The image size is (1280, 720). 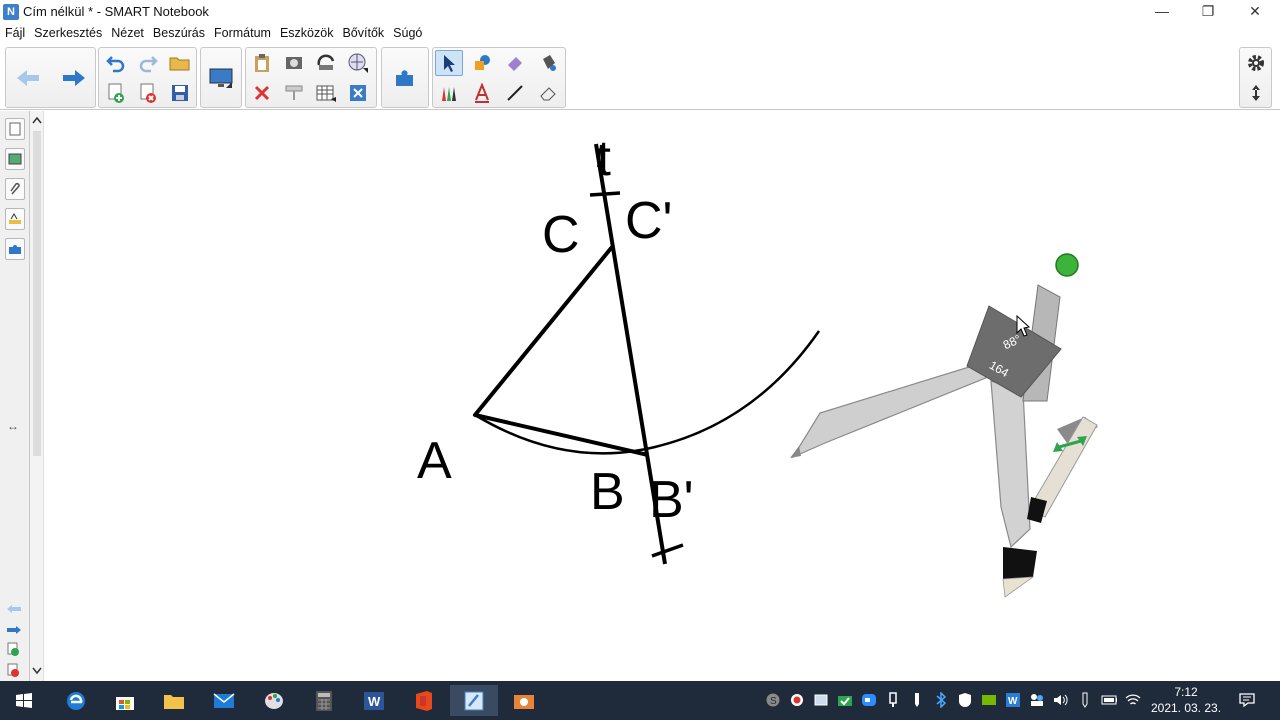 I want to click on window-title: Cím nélkül * - SMART Notebook, so click(x=116, y=11).